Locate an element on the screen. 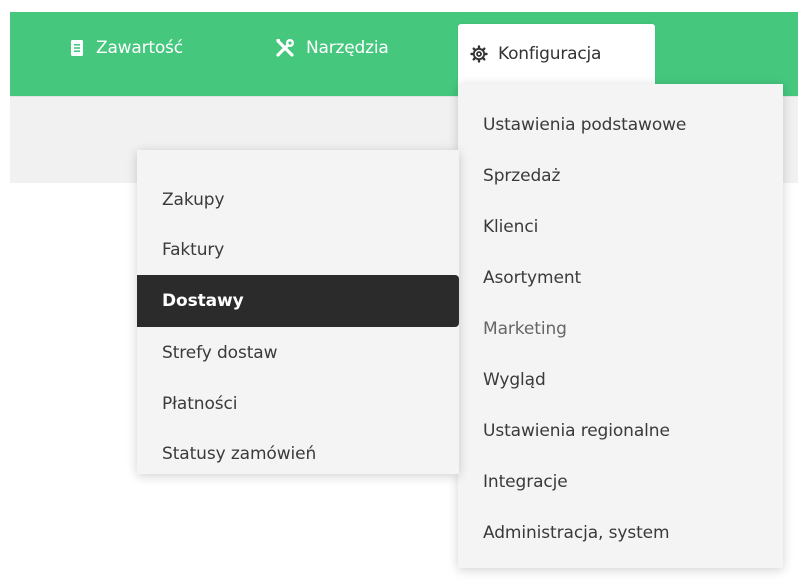 Image resolution: width=798 pixels, height=581 pixels. menu-item-wyglad: Wygląd is located at coordinates (620, 380).